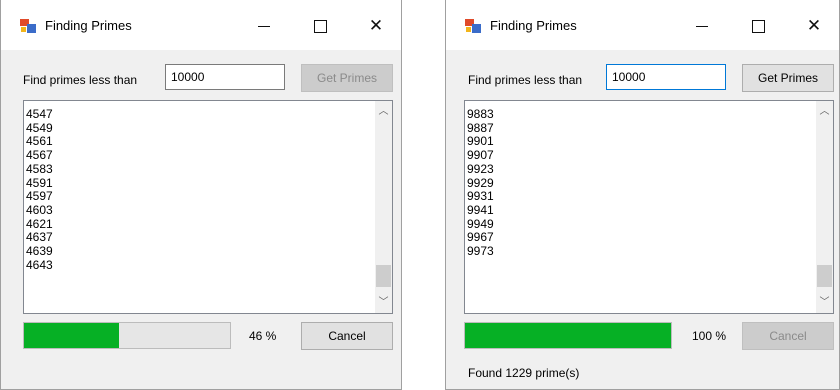 This screenshot has height=390, width=840. I want to click on progress-percent: 100 %, so click(709, 336).